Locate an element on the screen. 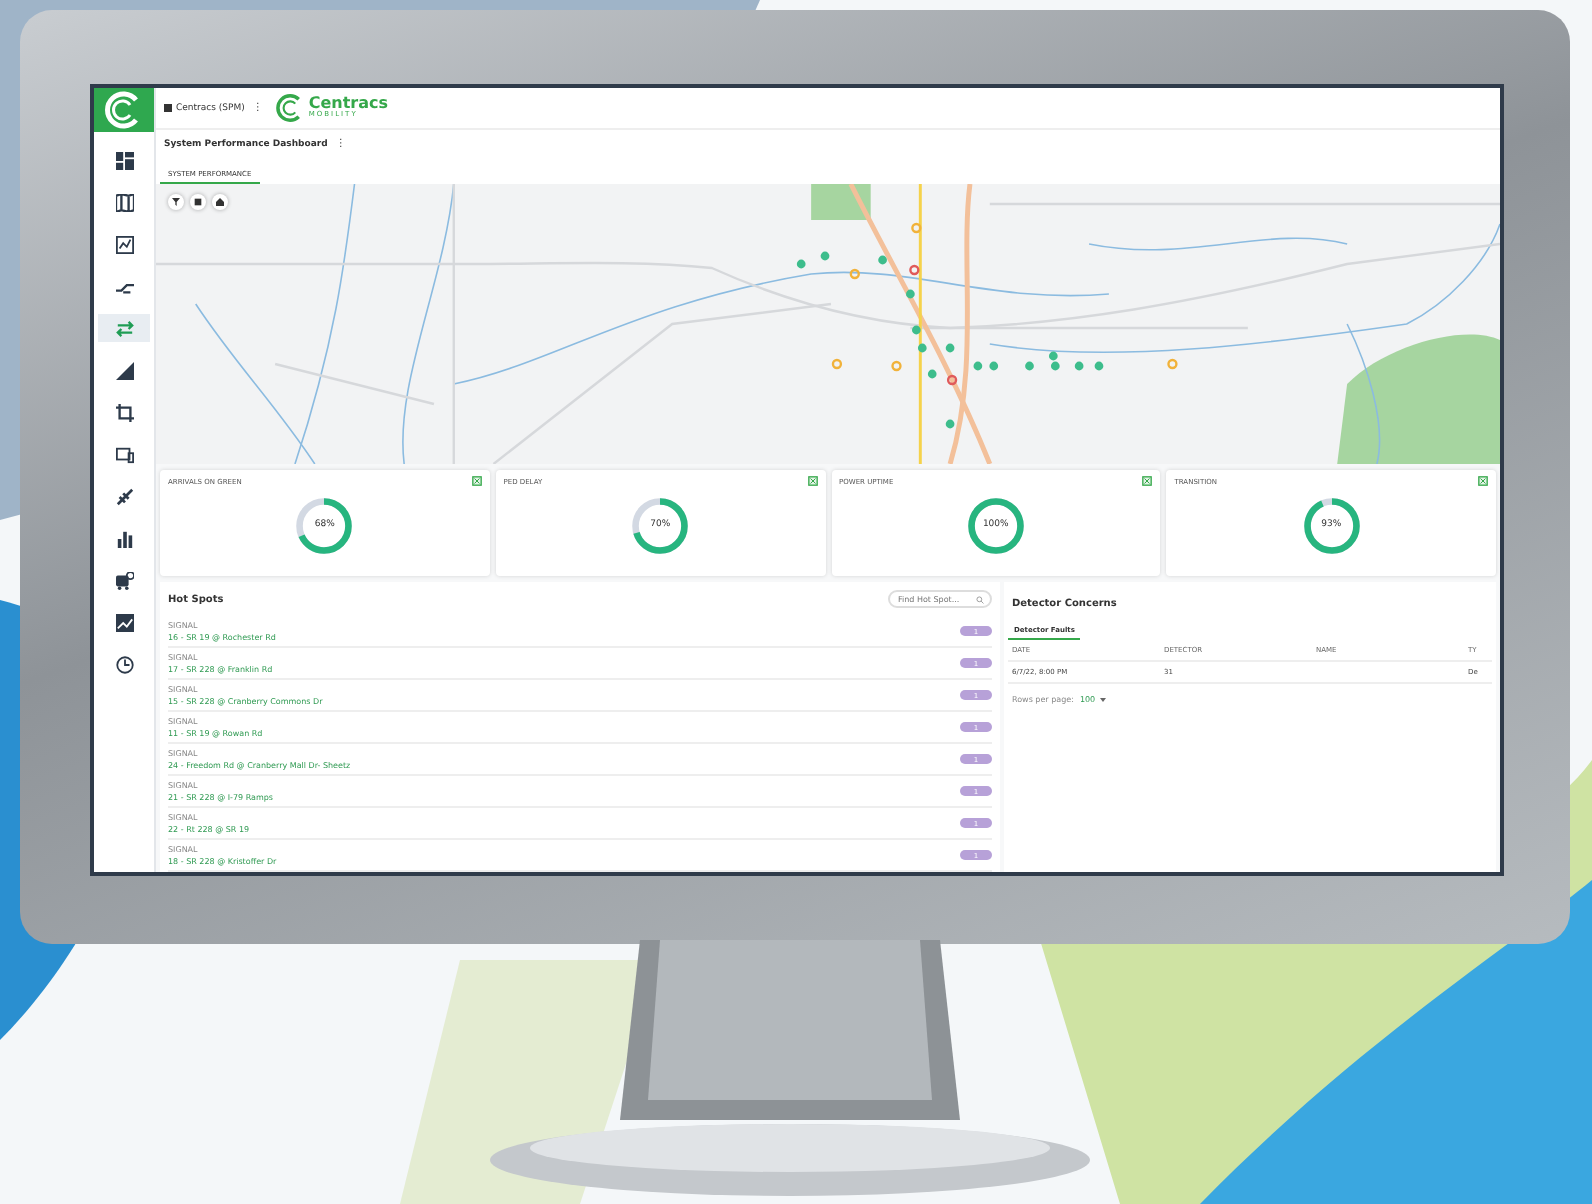 The height and width of the screenshot is (1204, 1592). devices-icon is located at coordinates (124, 454).